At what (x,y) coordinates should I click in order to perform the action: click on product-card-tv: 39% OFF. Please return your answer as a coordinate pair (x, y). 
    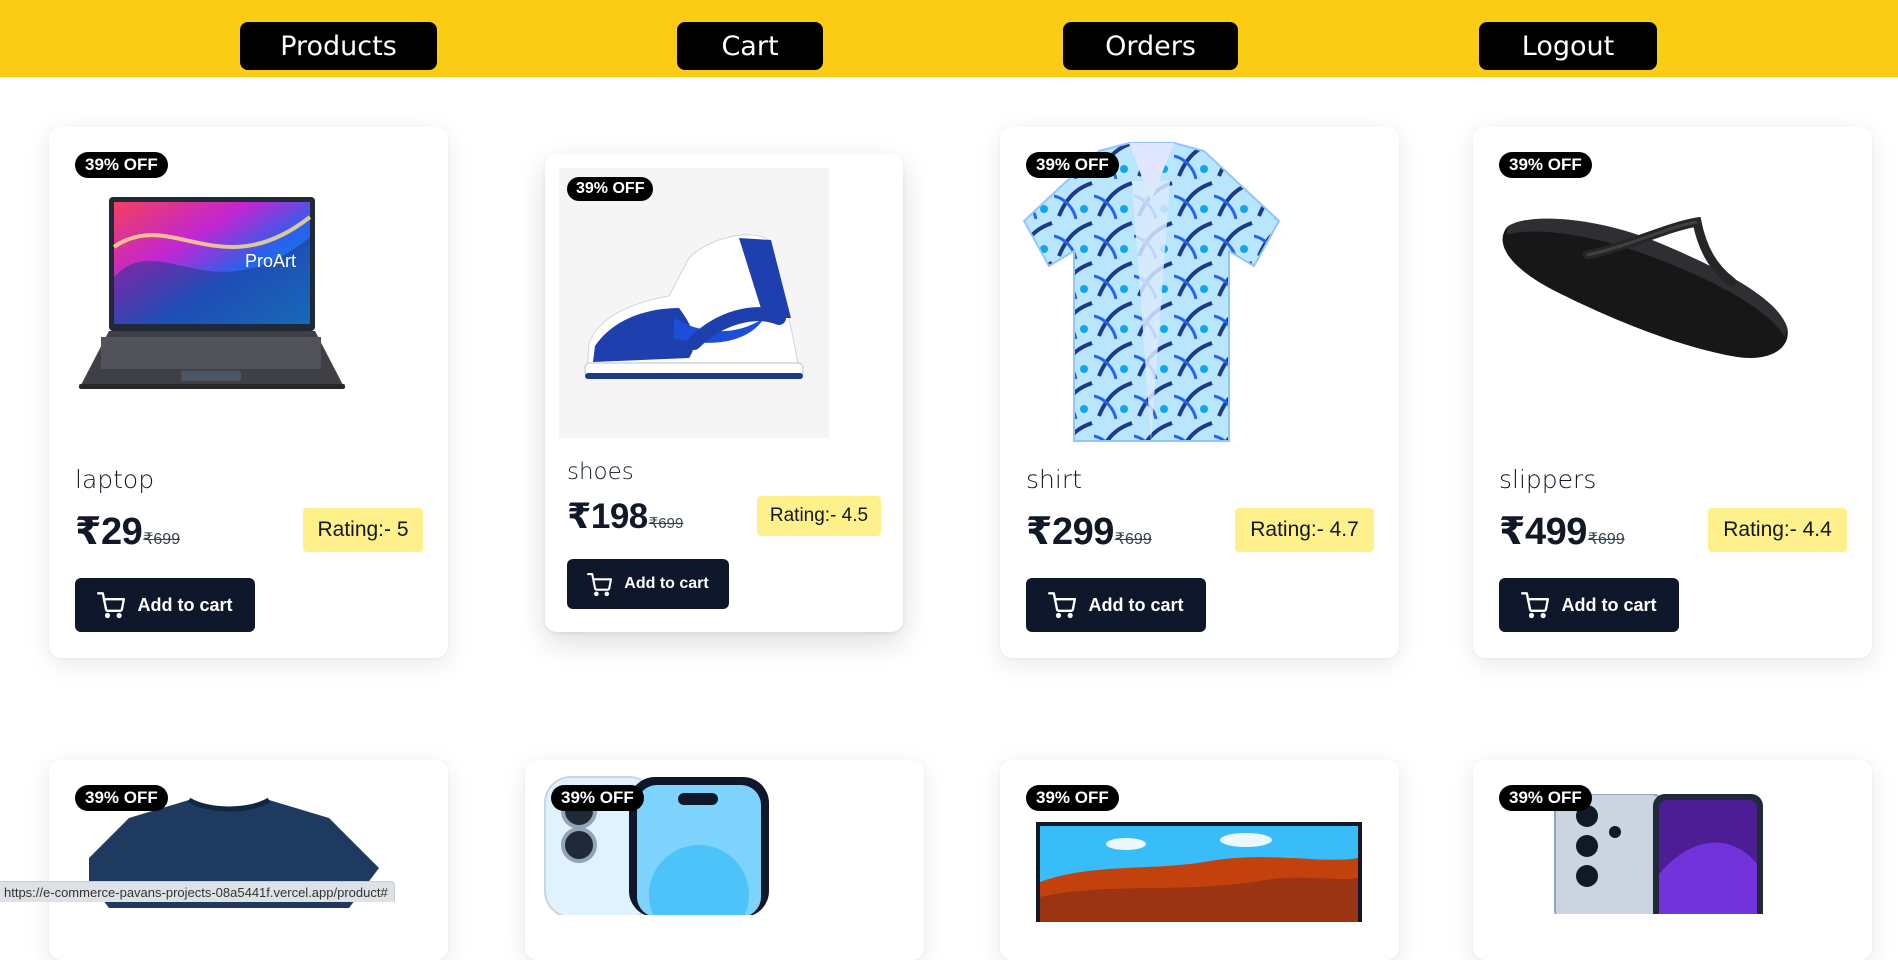
    Looking at the image, I should click on (1199, 860).